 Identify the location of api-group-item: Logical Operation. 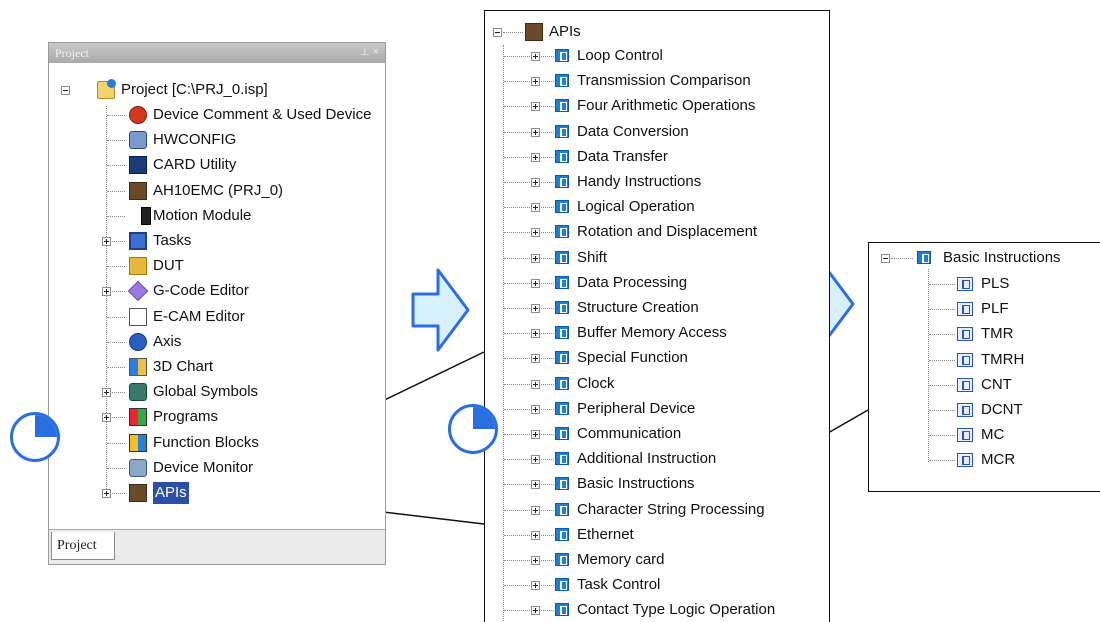
(664, 207).